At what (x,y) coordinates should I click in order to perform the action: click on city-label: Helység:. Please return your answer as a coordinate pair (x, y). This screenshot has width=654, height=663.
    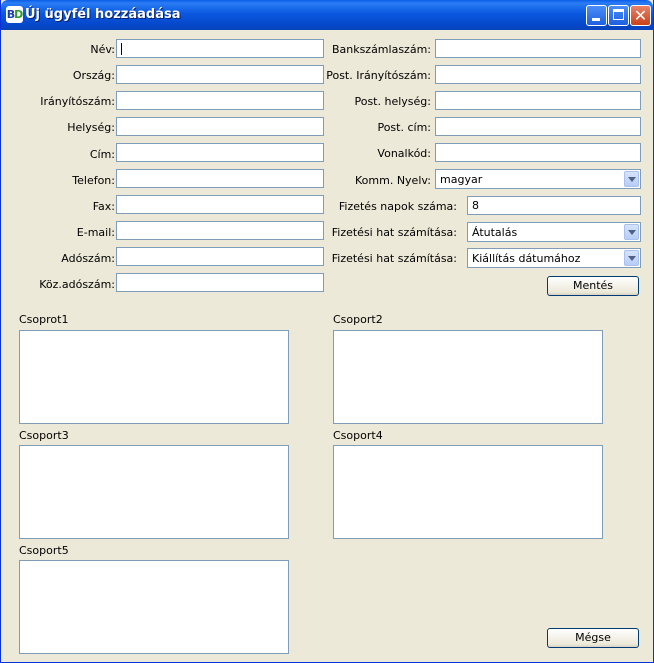
    Looking at the image, I should click on (91, 127).